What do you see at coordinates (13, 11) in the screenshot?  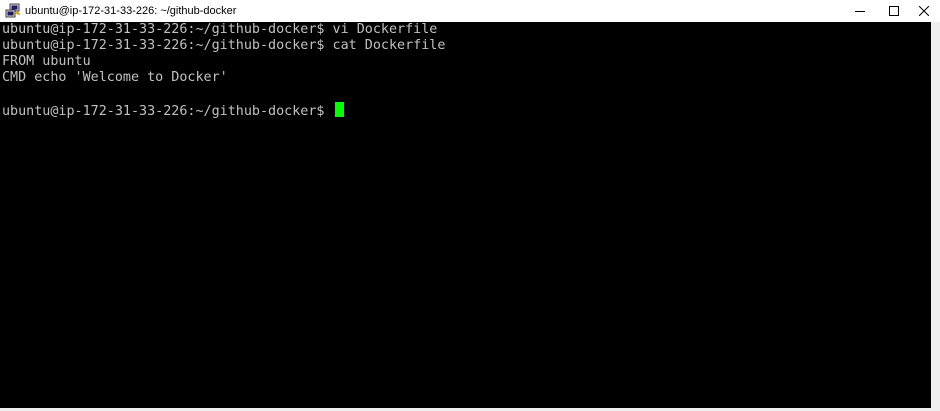 I see `putty-icon` at bounding box center [13, 11].